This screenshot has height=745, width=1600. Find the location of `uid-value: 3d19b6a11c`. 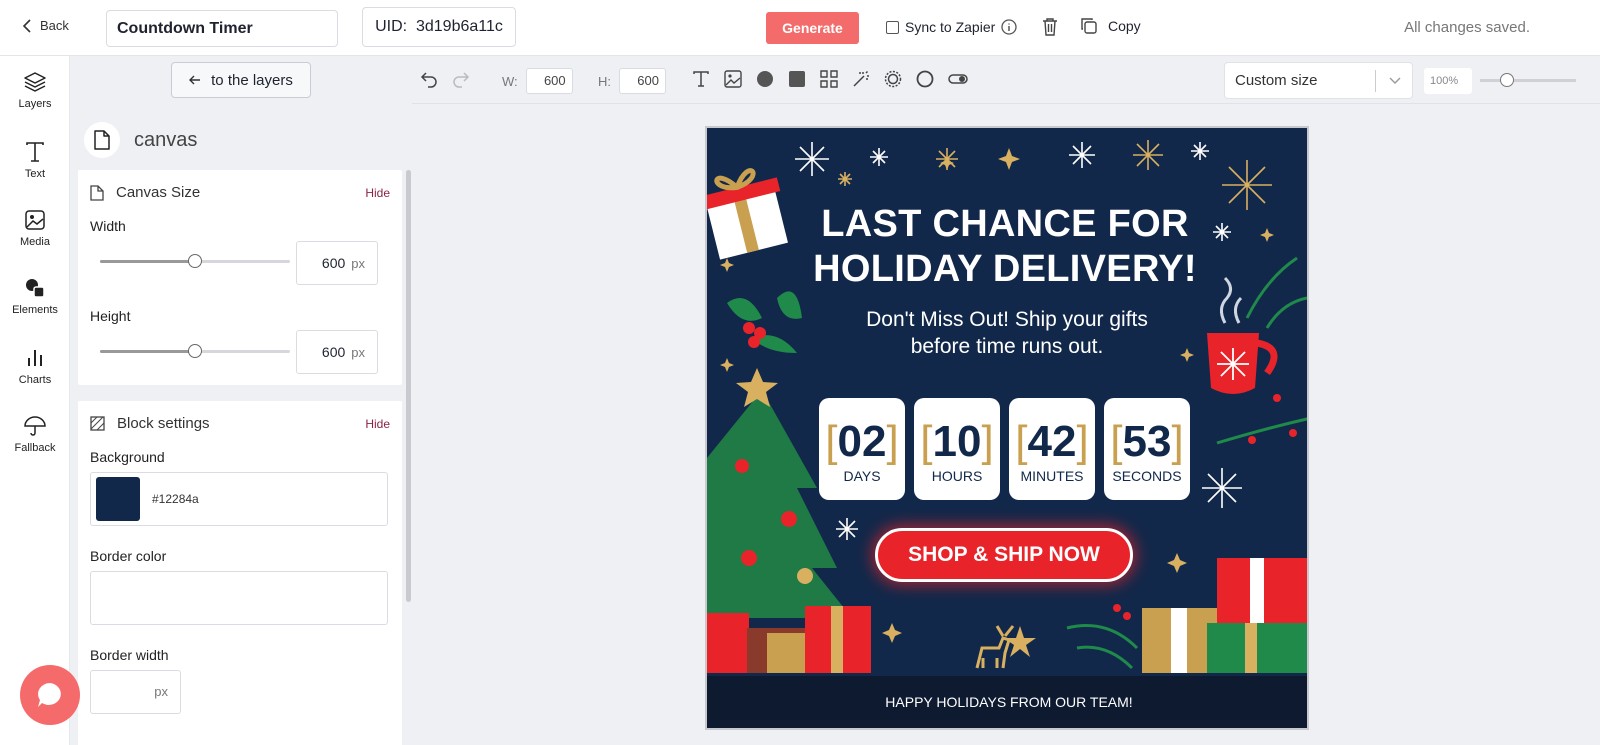

uid-value: 3d19b6a11c is located at coordinates (459, 26).